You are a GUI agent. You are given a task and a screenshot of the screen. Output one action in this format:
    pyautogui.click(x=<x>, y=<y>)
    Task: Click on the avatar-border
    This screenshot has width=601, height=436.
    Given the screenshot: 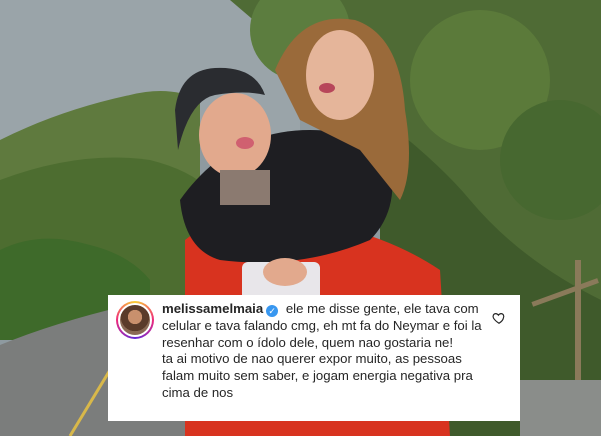 What is the action you would take?
    pyautogui.click(x=135, y=320)
    